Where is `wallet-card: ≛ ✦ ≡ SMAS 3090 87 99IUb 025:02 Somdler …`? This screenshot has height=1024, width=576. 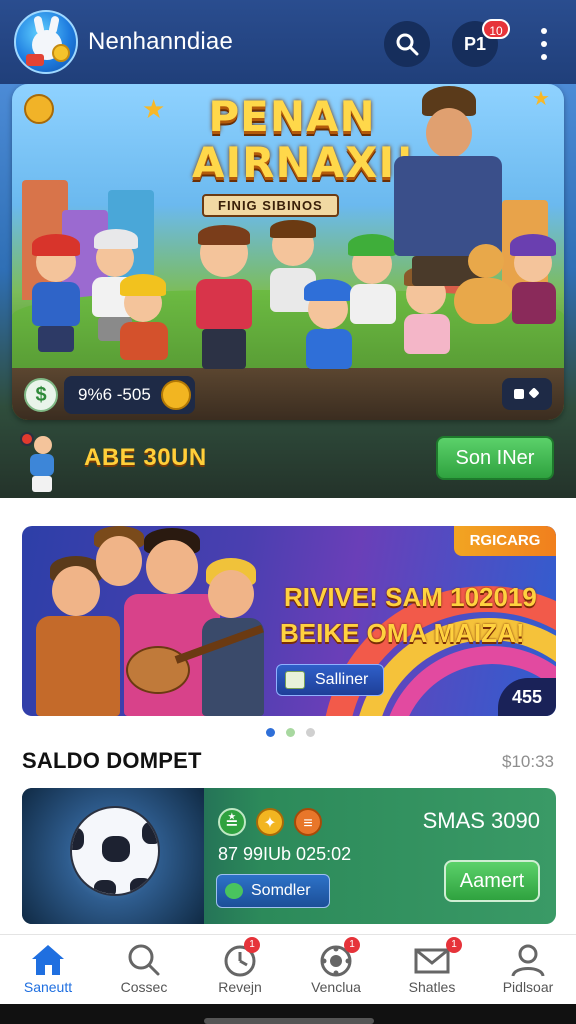
wallet-card: ≛ ✦ ≡ SMAS 3090 87 99IUb 025:02 Somdler … is located at coordinates (289, 856).